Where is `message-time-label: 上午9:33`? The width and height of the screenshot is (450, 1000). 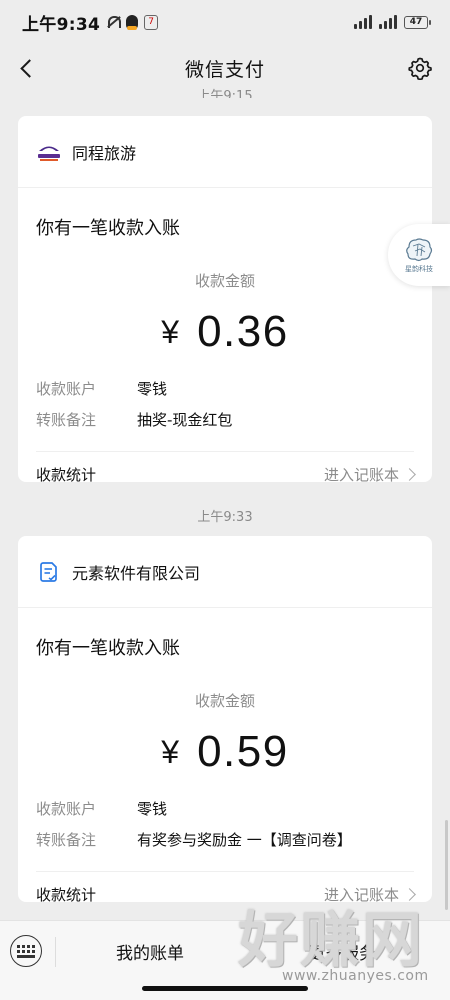 message-time-label: 上午9:33 is located at coordinates (225, 517).